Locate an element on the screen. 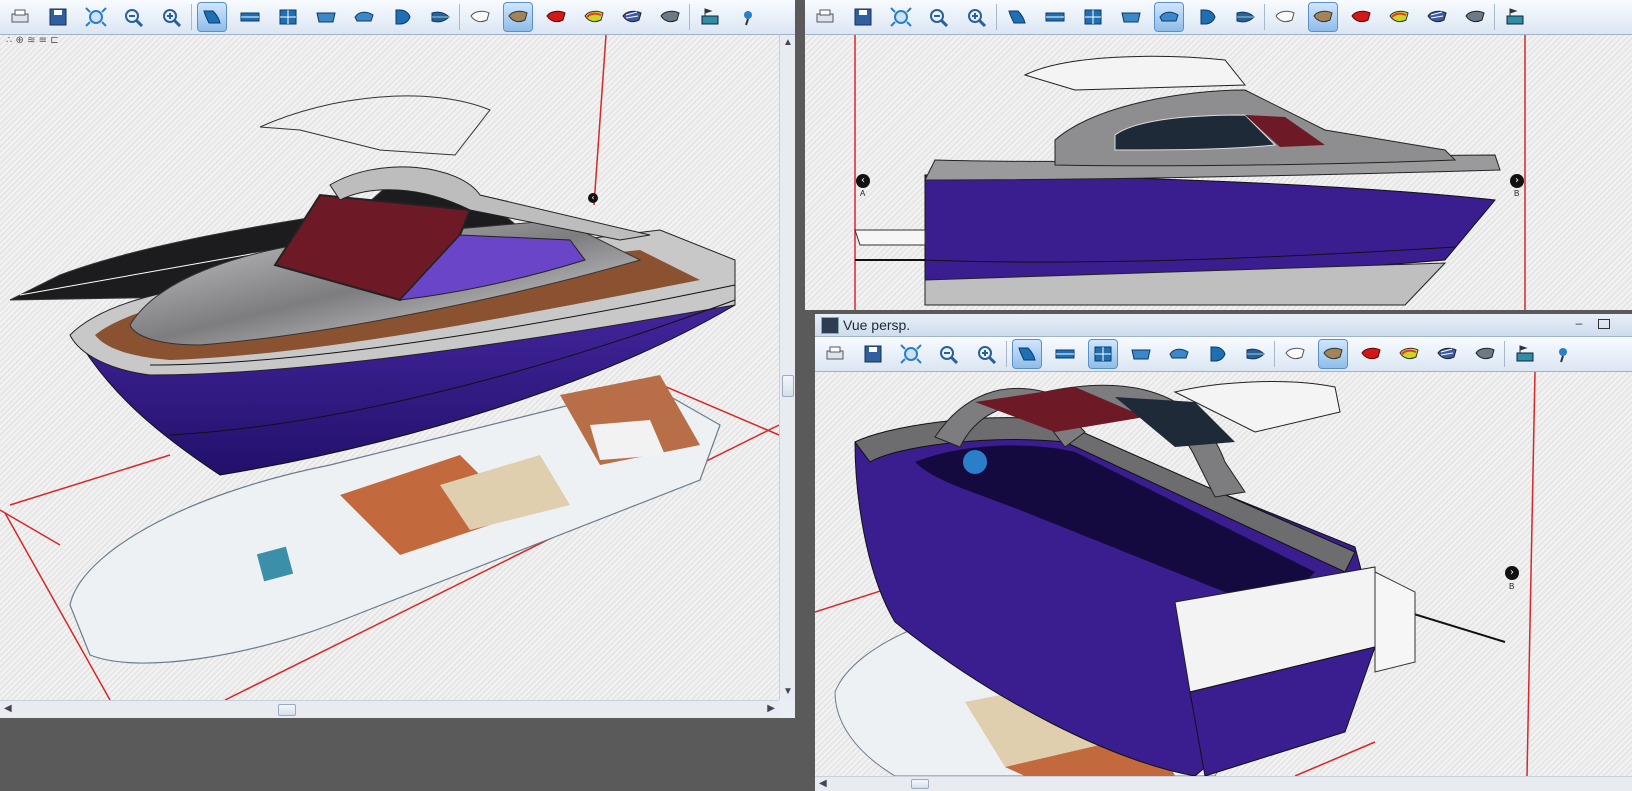 Image resolution: width=1632 pixels, height=791 pixels. render-curvature-icon is located at coordinates (1409, 353).